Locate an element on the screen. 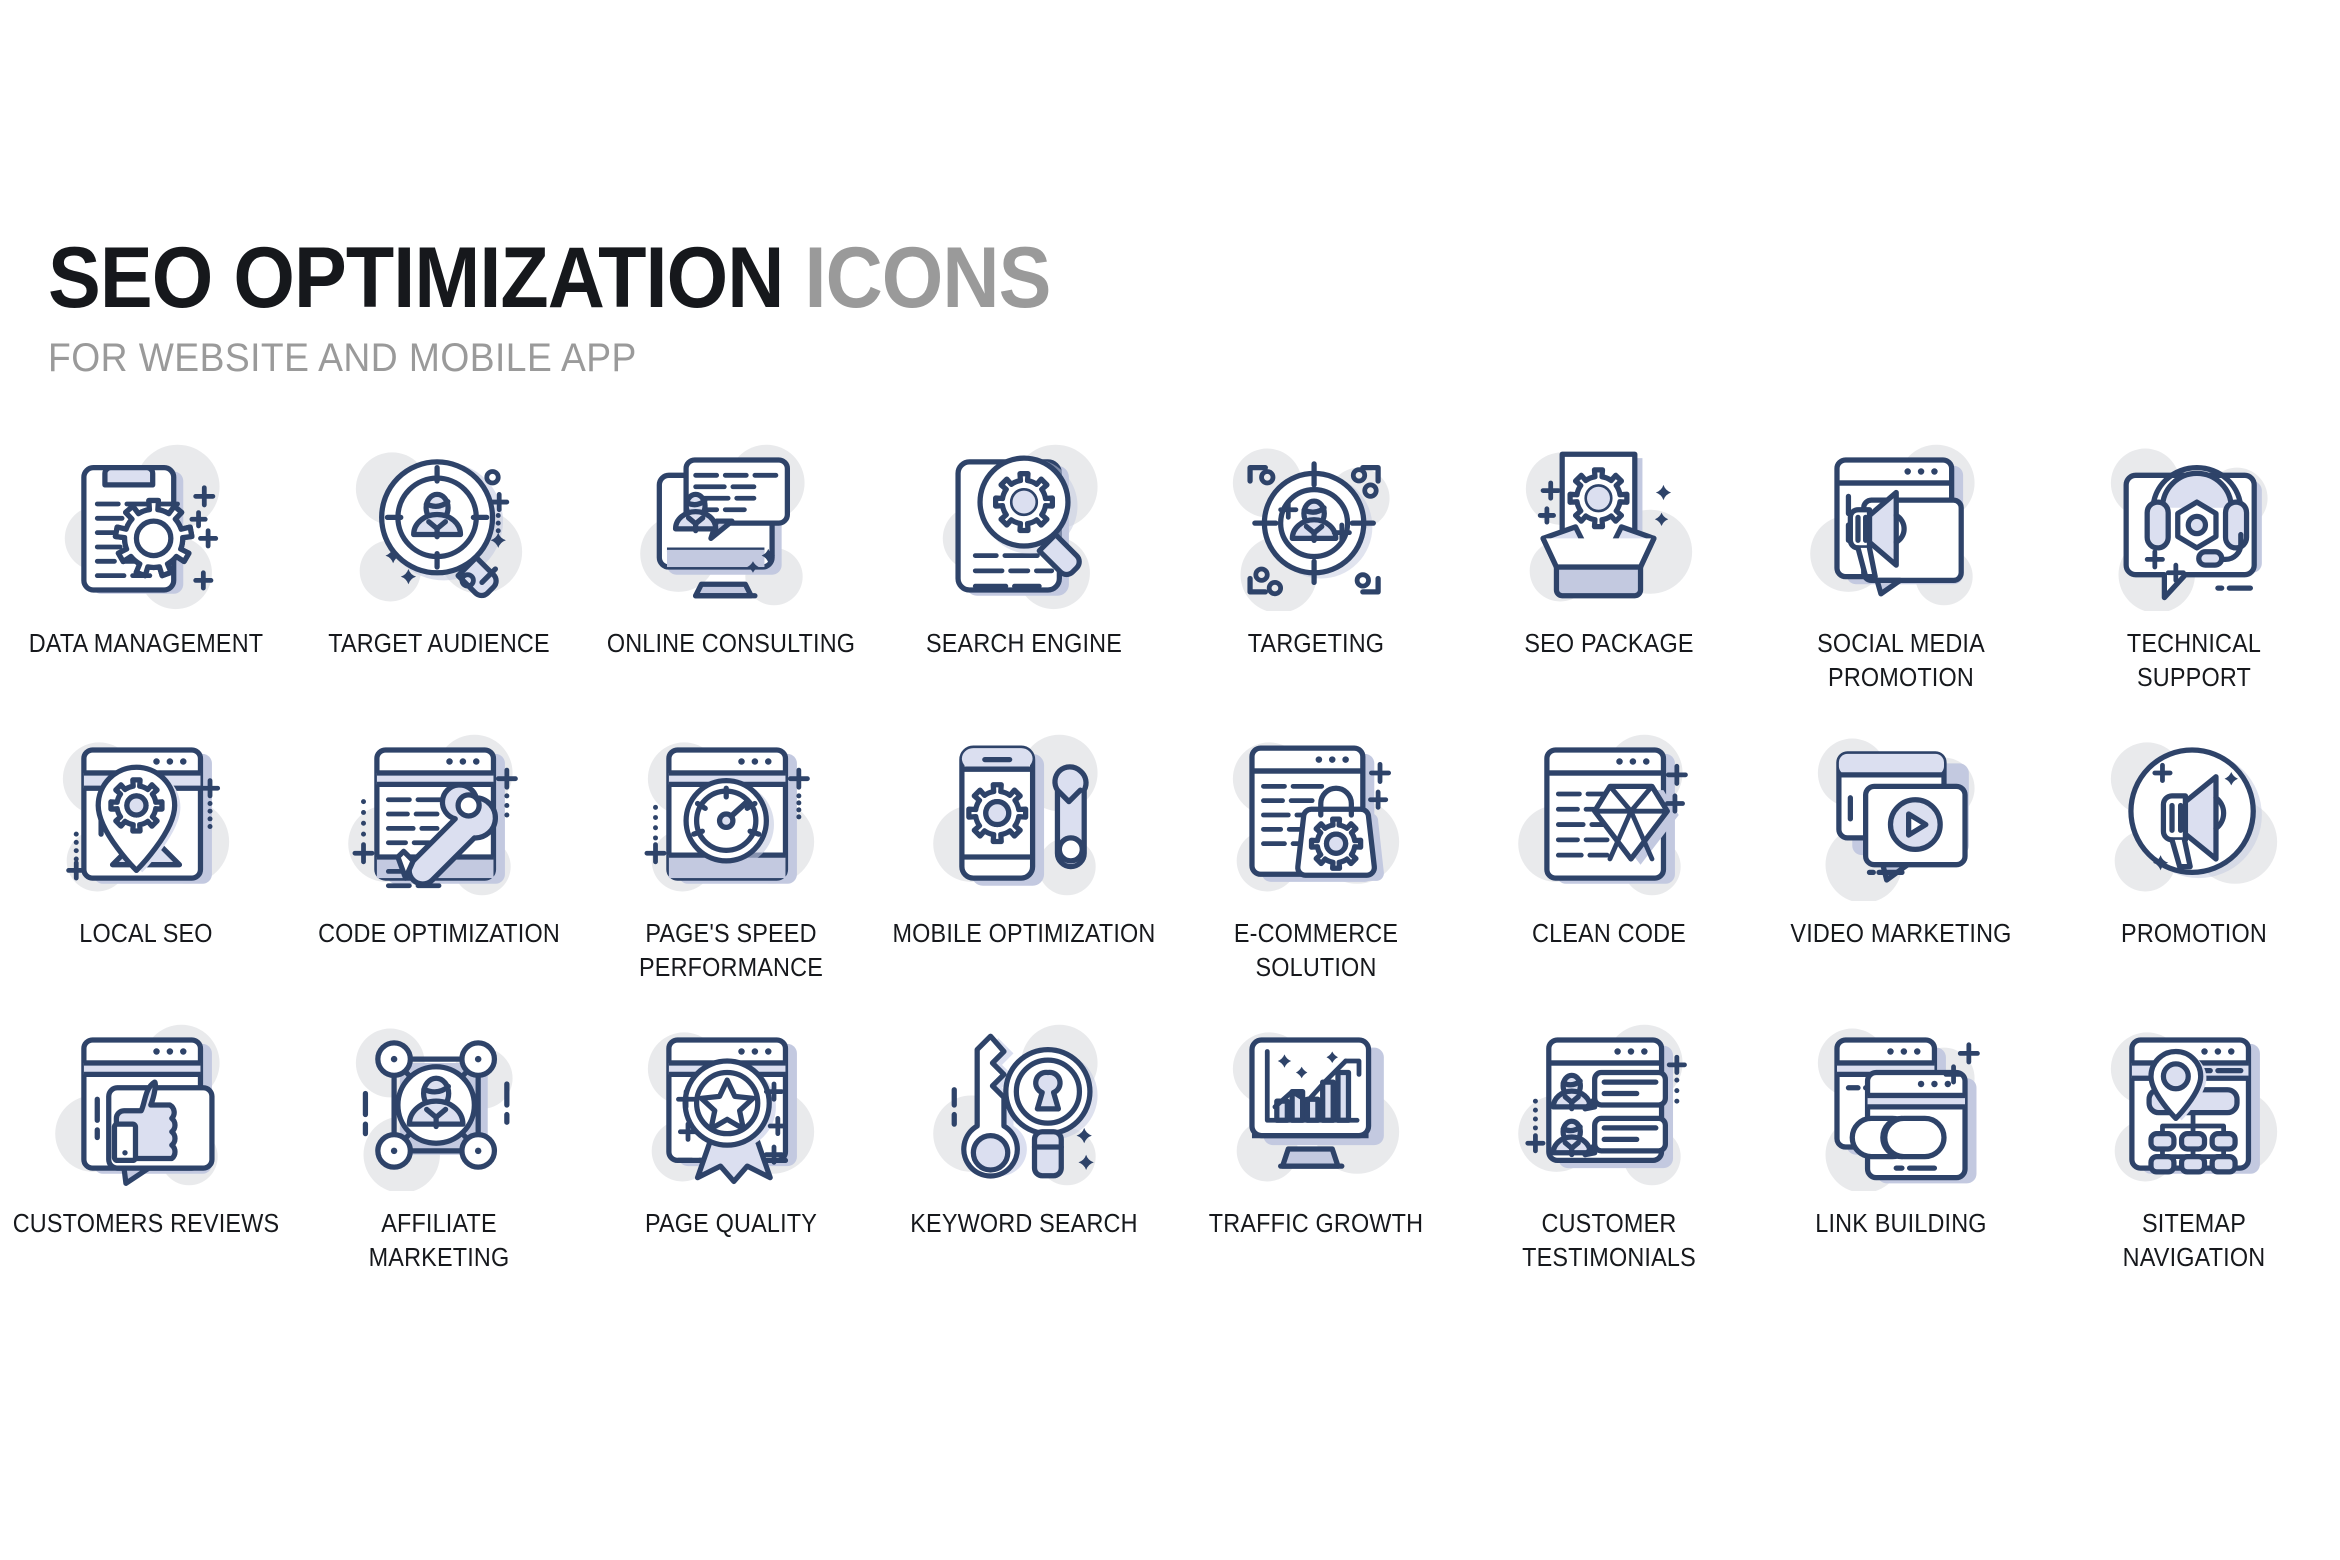 The width and height of the screenshot is (2340, 1560). icon-cell-mobile-optimization: MOBILE OPTIMIZATION is located at coordinates (1024, 865).